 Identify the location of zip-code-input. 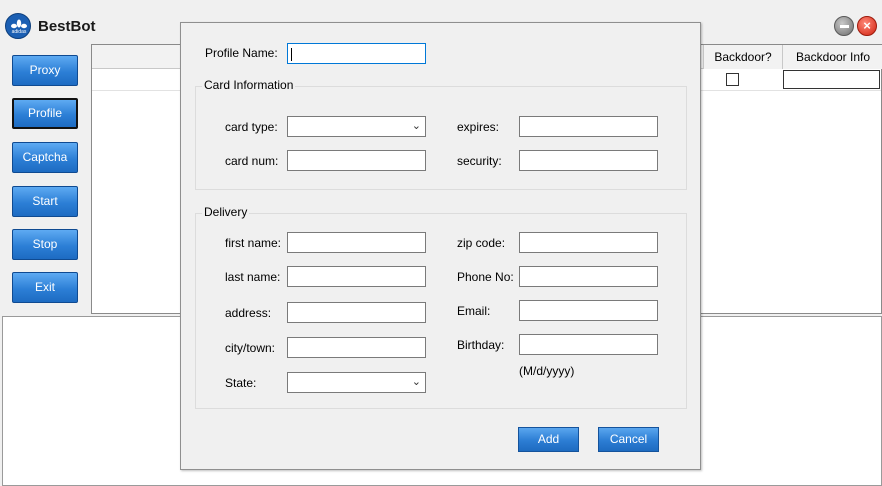
(588, 242).